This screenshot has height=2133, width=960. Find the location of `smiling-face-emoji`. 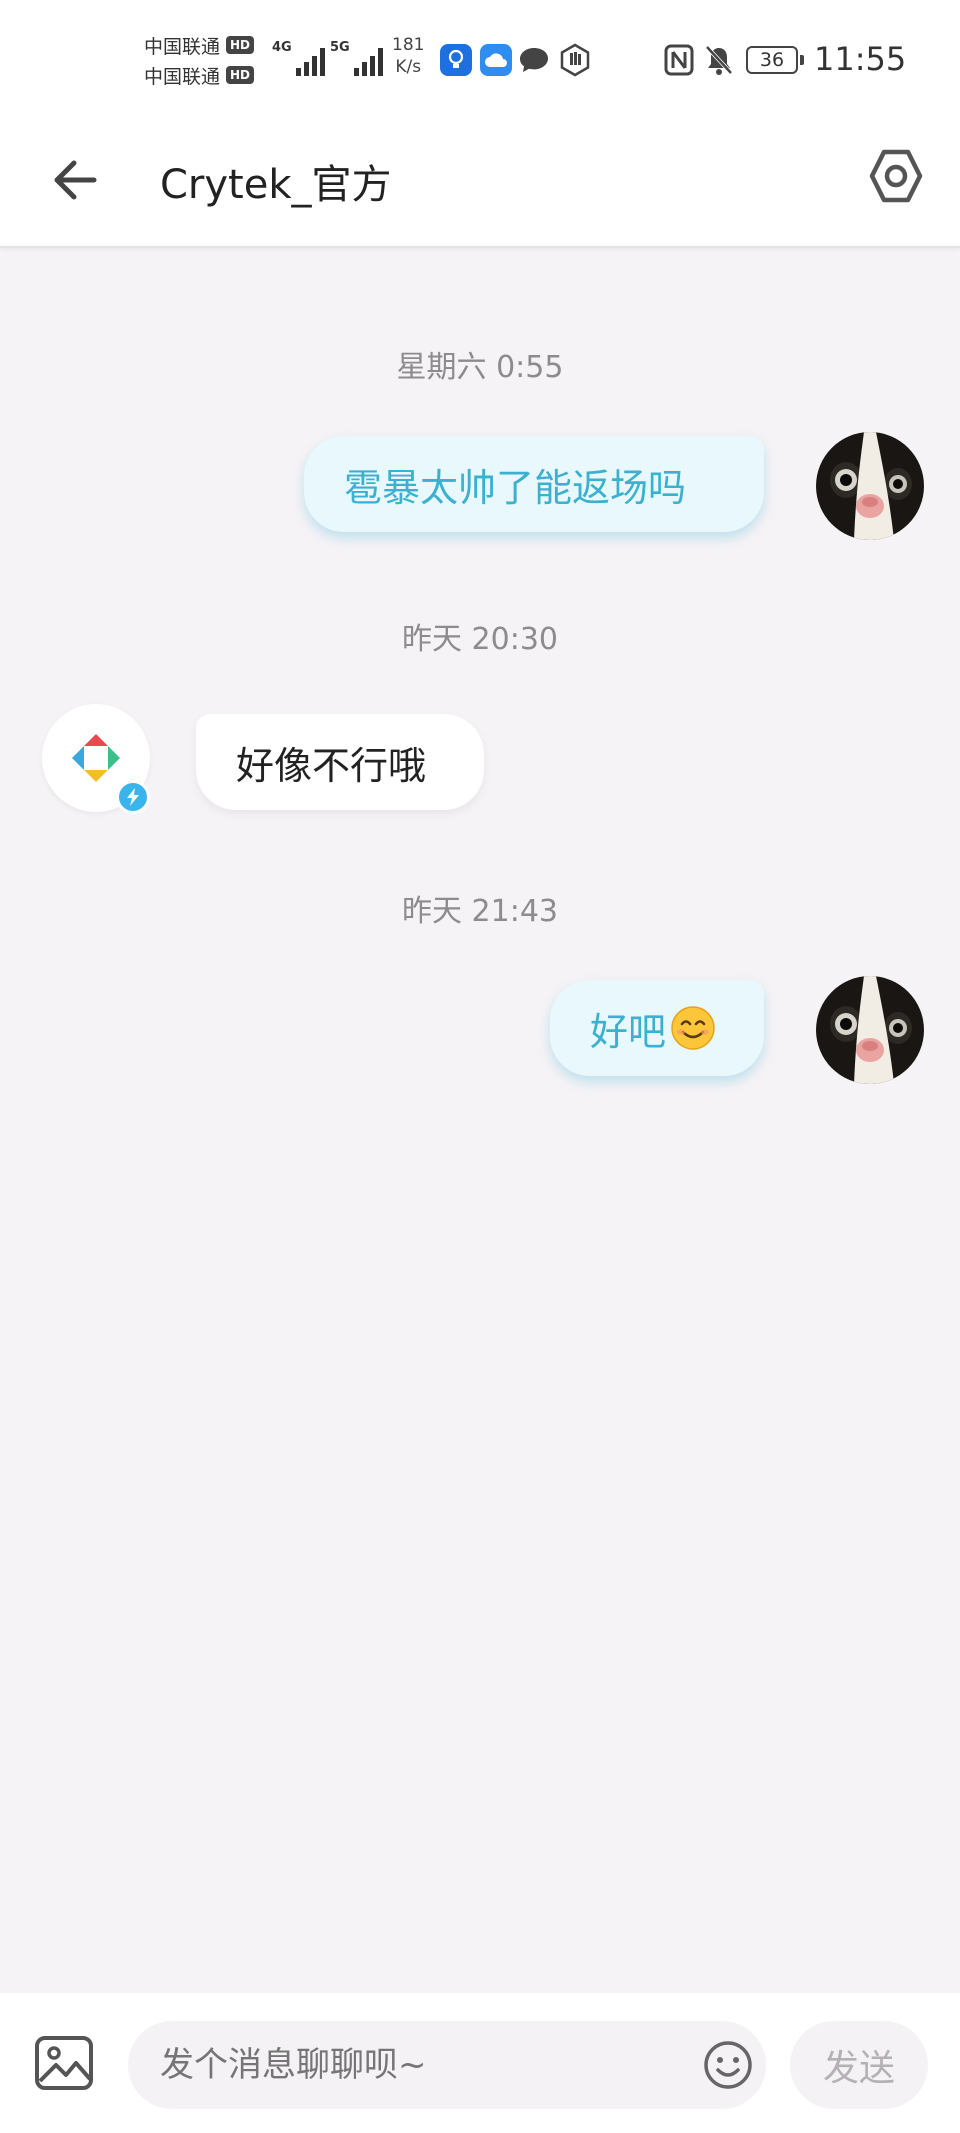

smiling-face-emoji is located at coordinates (693, 1028).